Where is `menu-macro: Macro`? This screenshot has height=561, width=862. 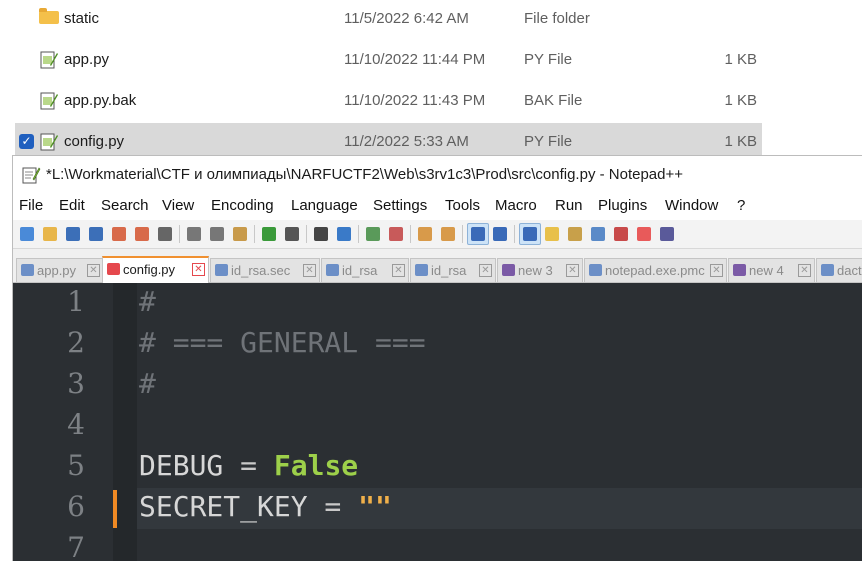
menu-macro: Macro is located at coordinates (516, 205).